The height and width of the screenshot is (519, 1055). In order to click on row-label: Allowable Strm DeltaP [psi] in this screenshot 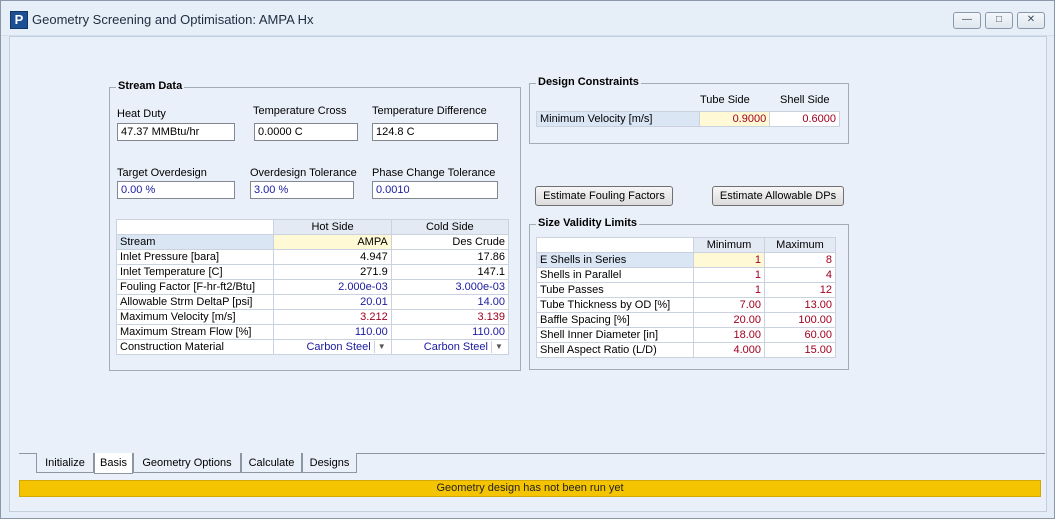, I will do `click(195, 302)`.